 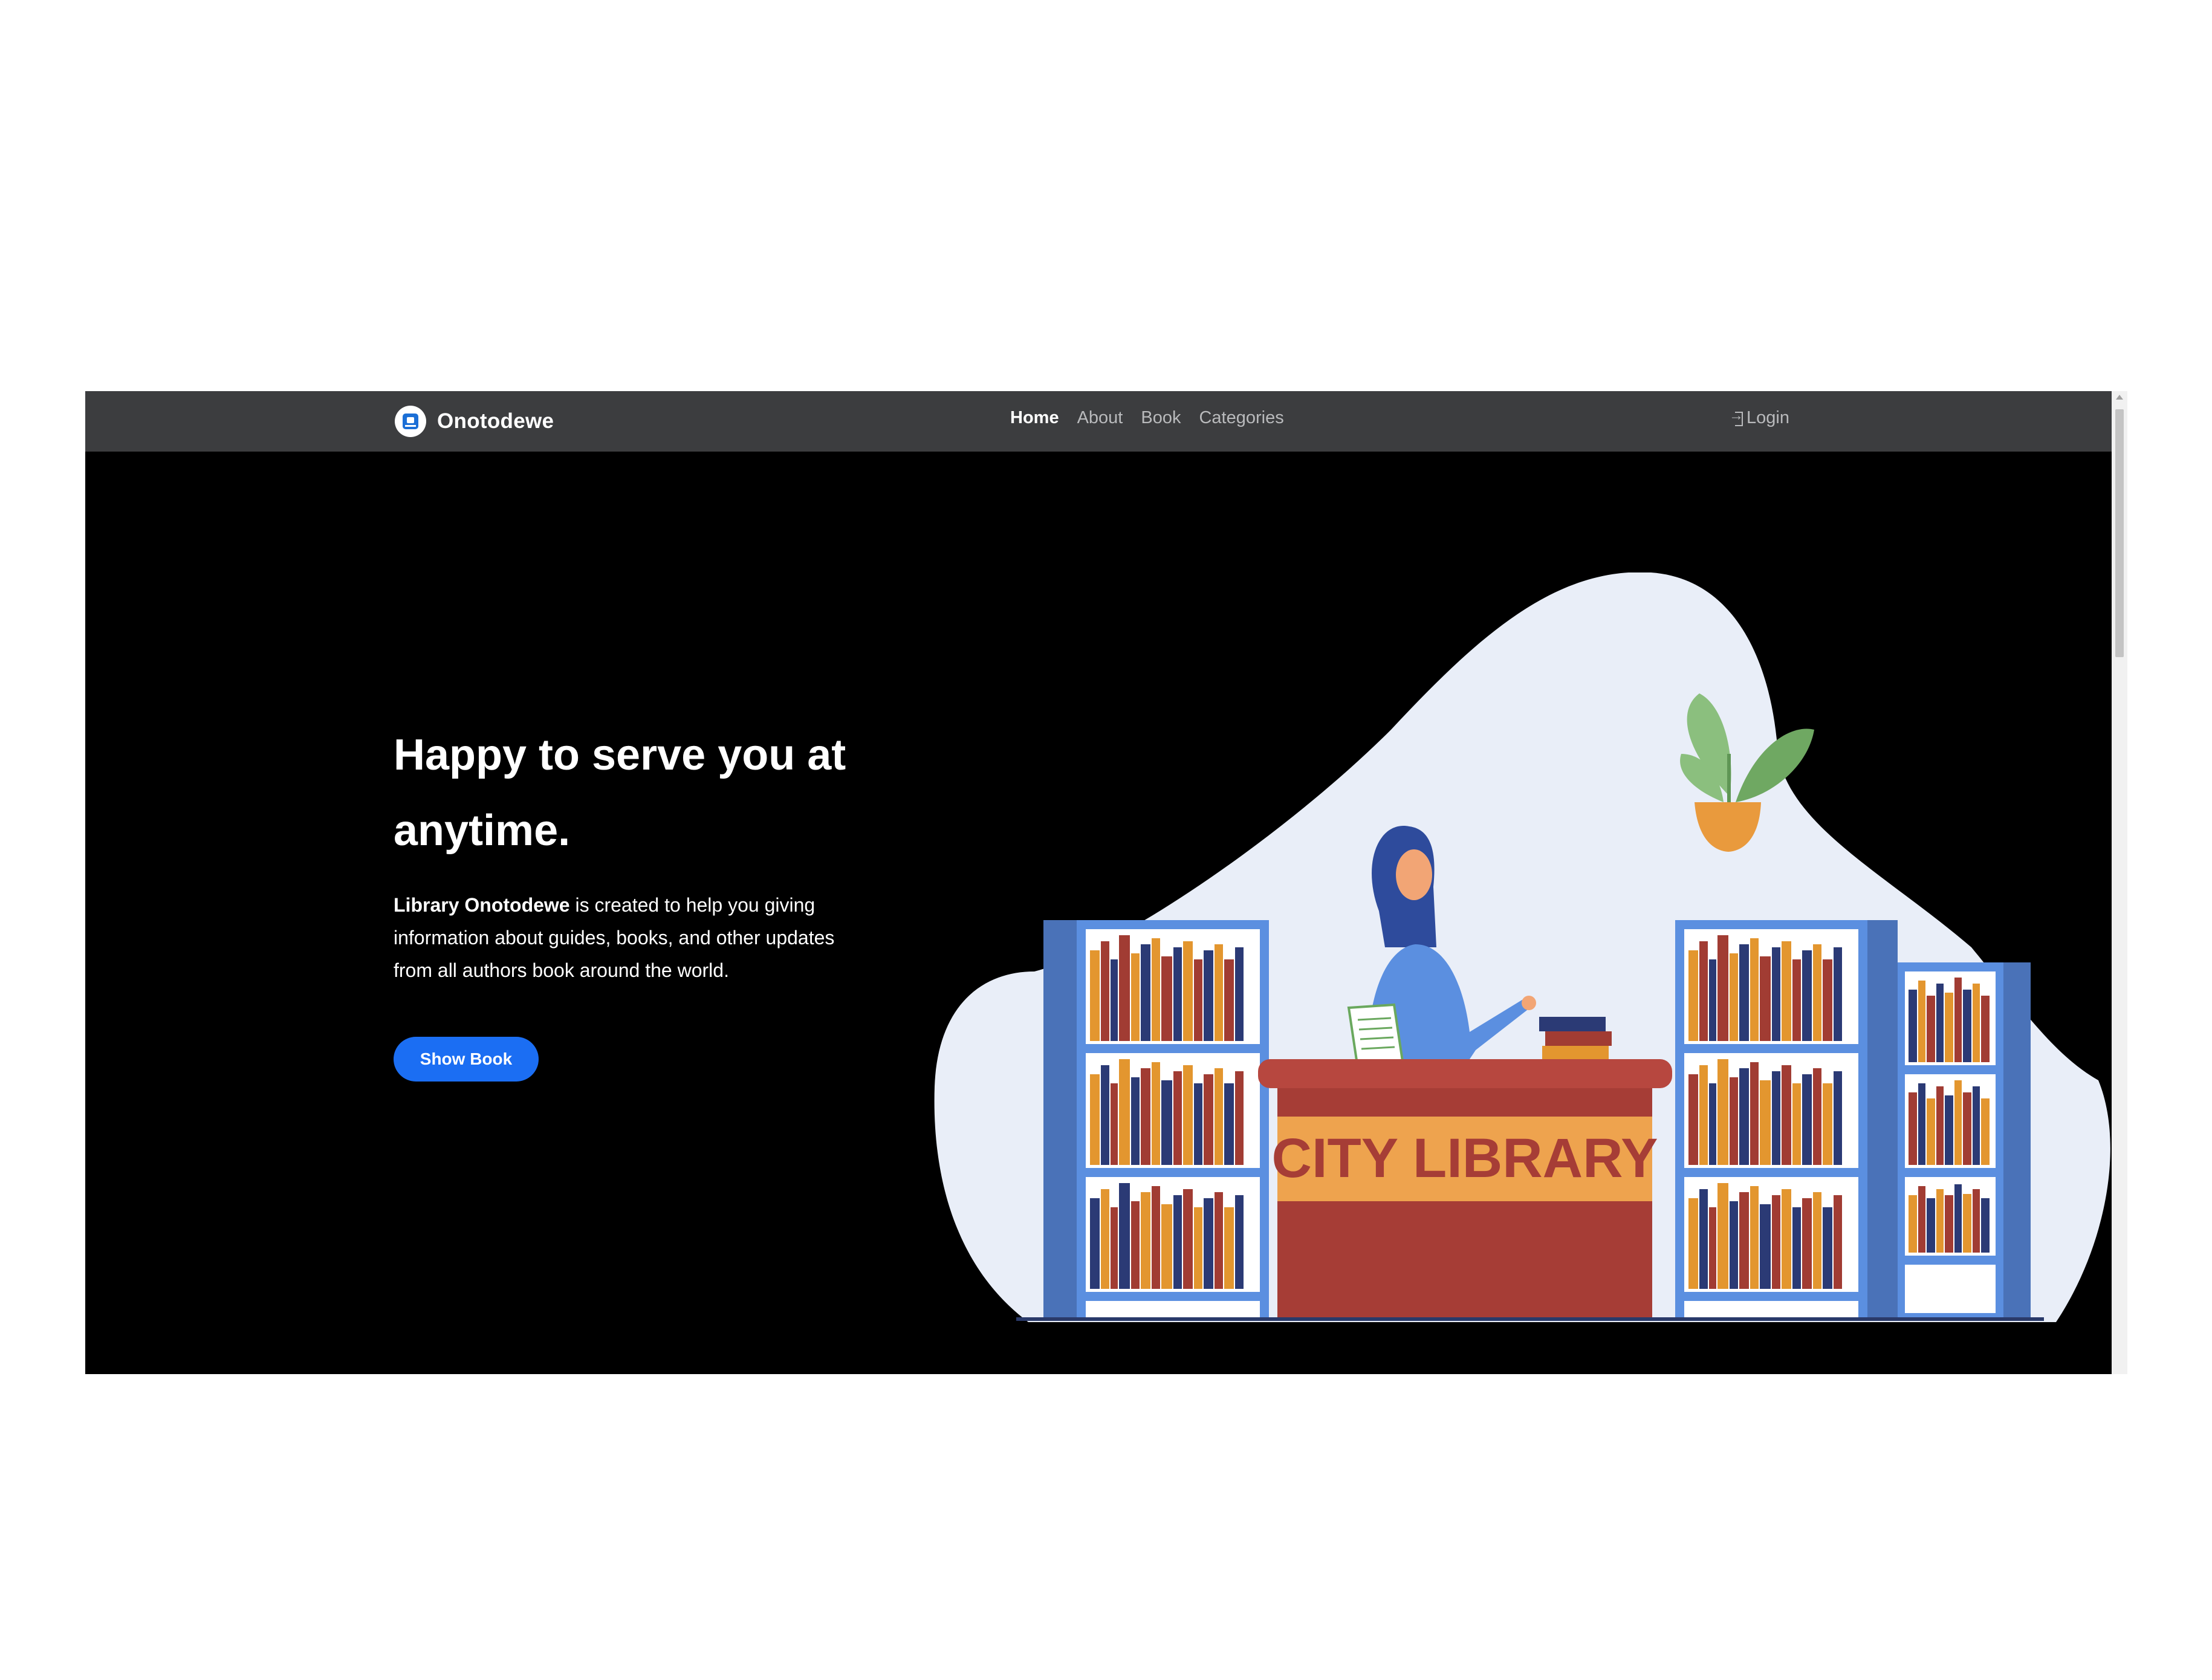 I want to click on nav-links: Home About Book Categories, so click(x=1147, y=418).